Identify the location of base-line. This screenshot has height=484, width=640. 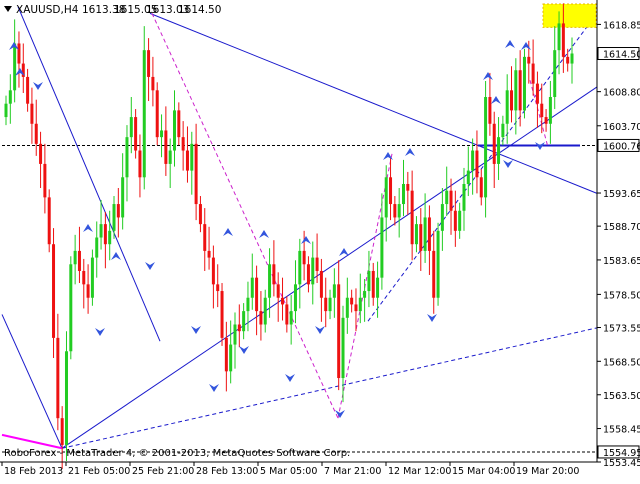
(32, 441).